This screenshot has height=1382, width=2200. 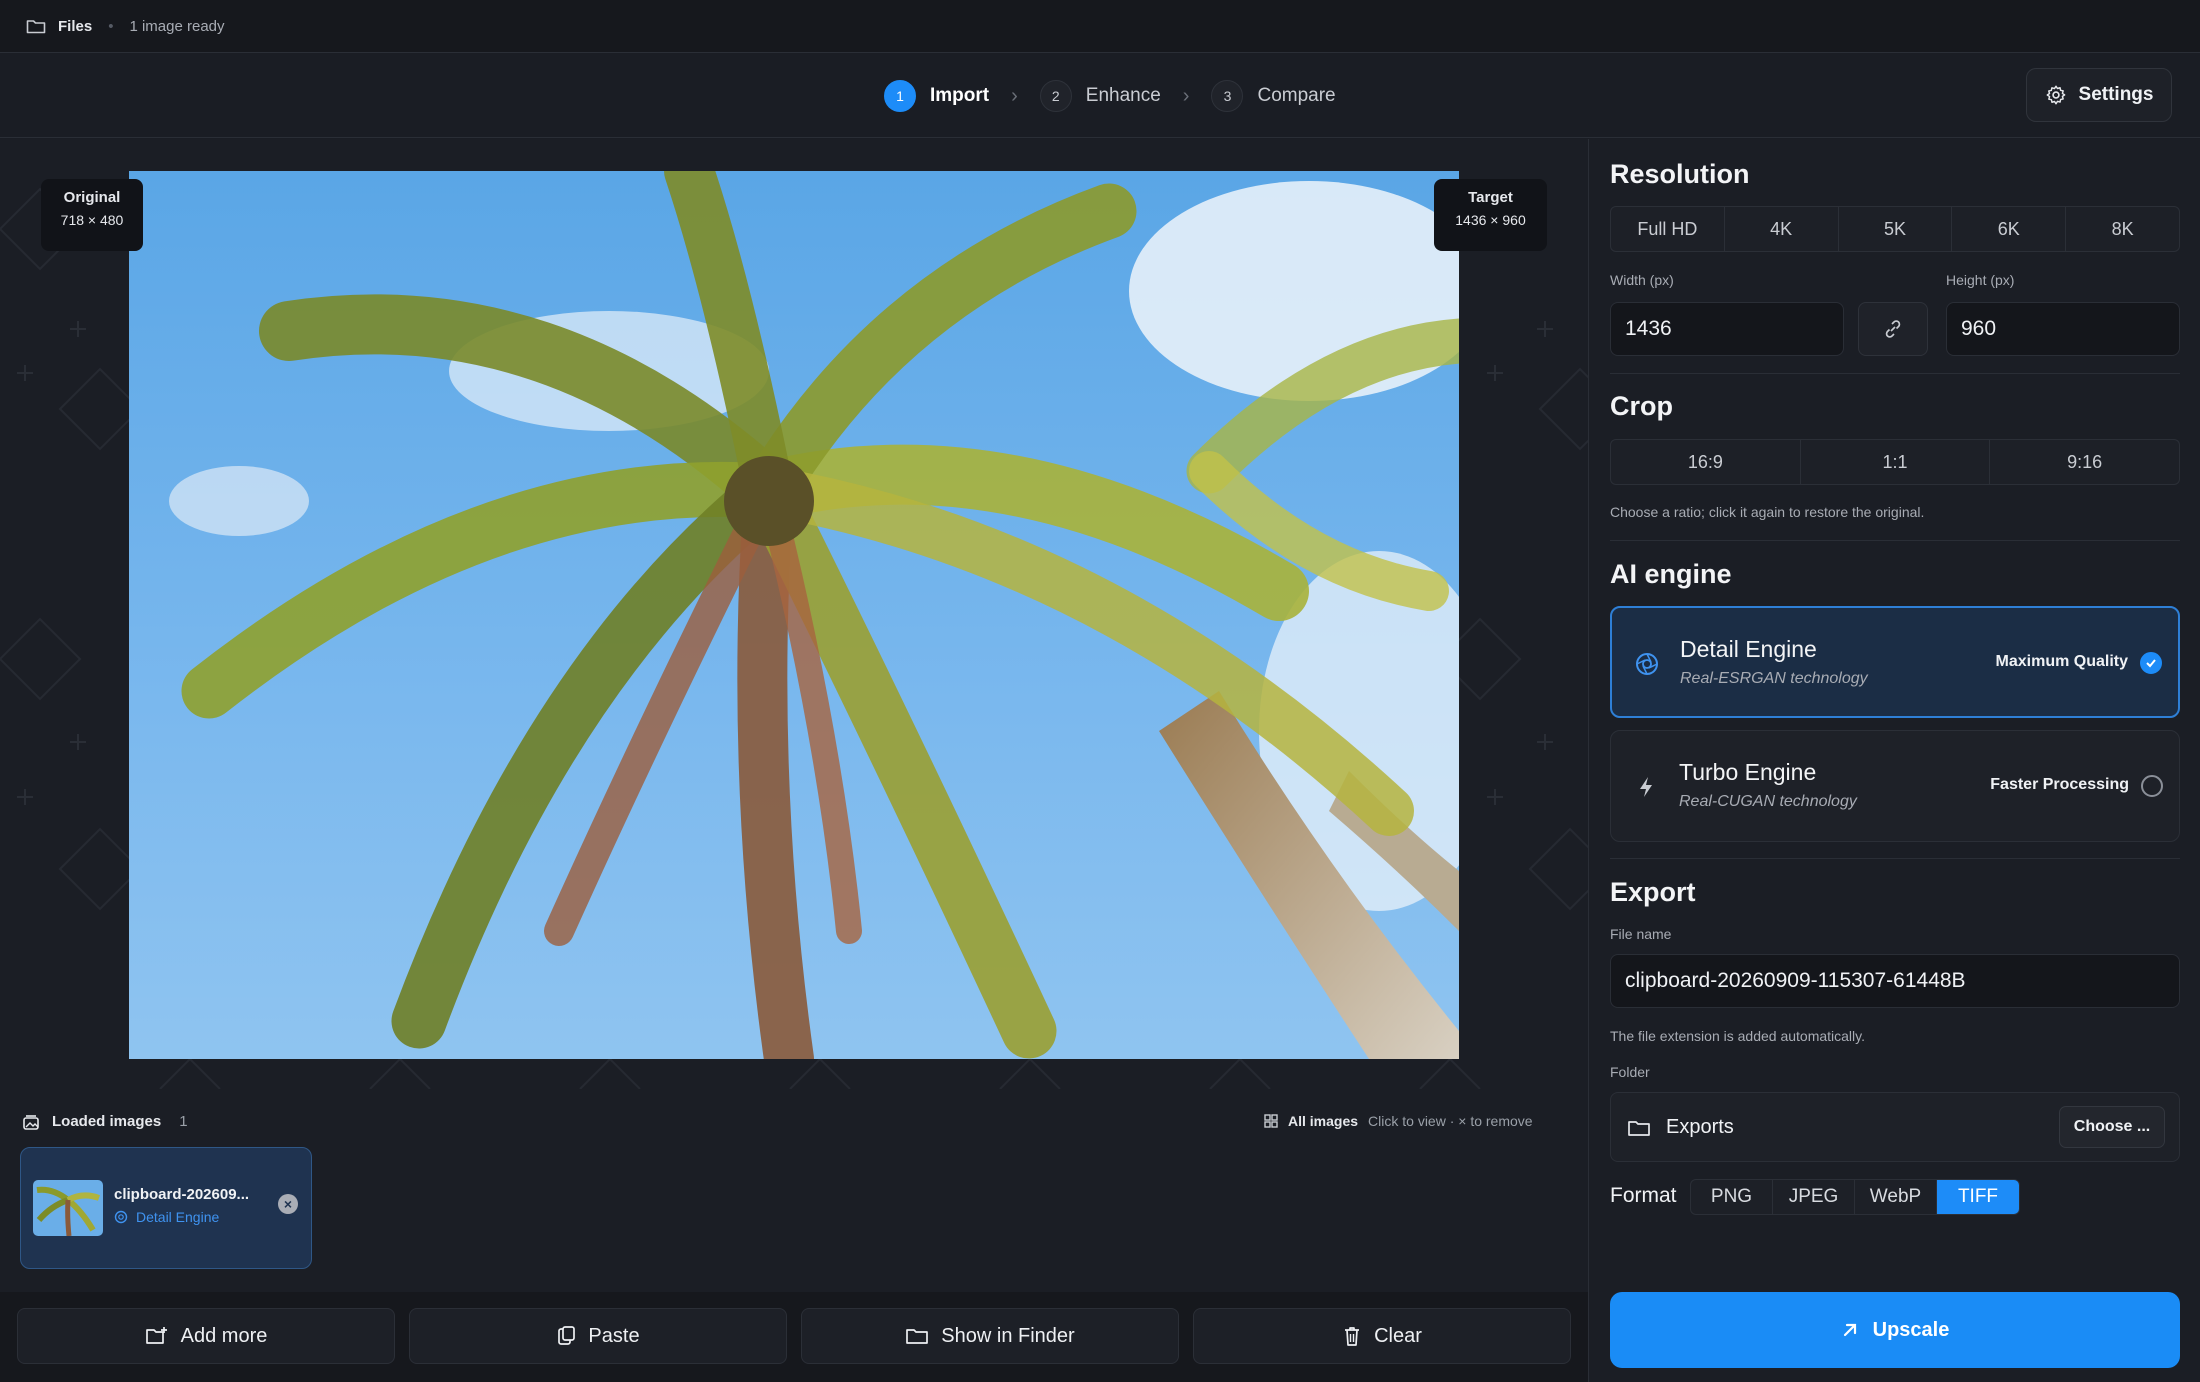 What do you see at coordinates (1227, 96) in the screenshot?
I see `step-number: 3` at bounding box center [1227, 96].